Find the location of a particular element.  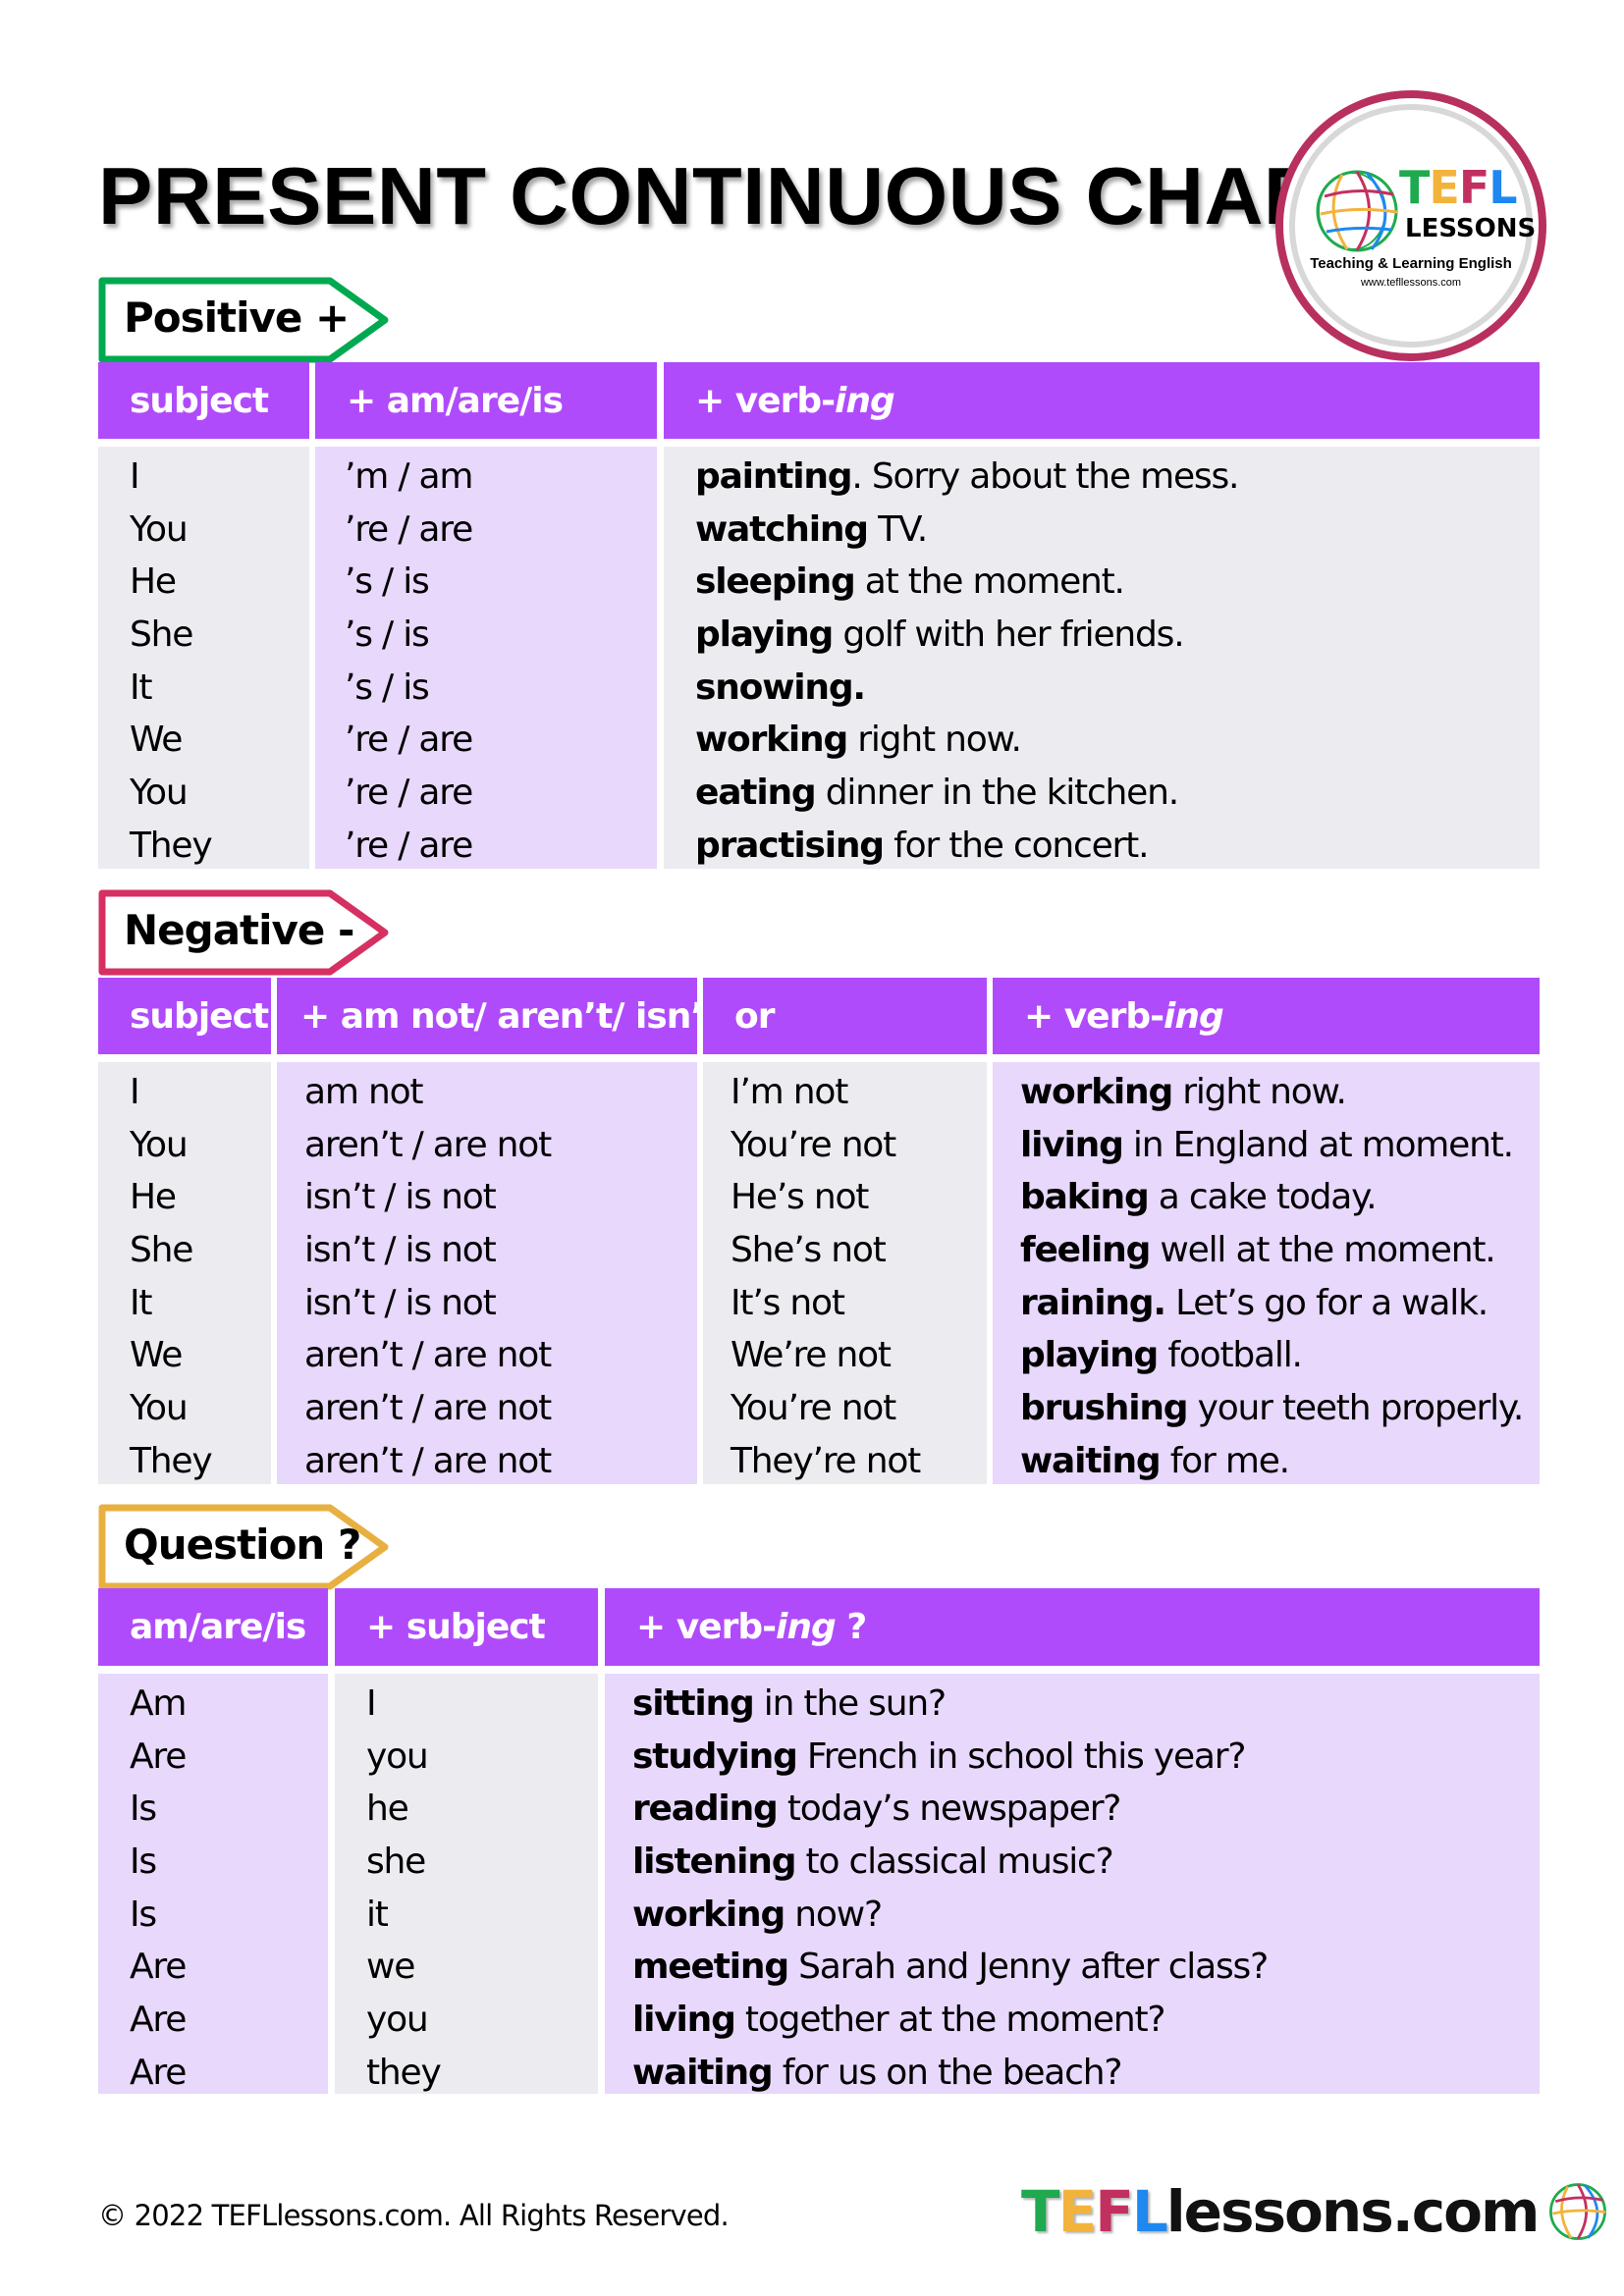

verb-phrase: feeling well at the moment. is located at coordinates (1266, 1250).